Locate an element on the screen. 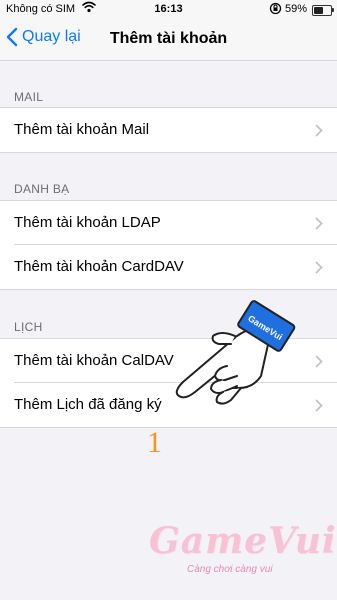 This screenshot has height=600, width=337. row-label: Thêm Lịch đã đăng ký is located at coordinates (88, 404).